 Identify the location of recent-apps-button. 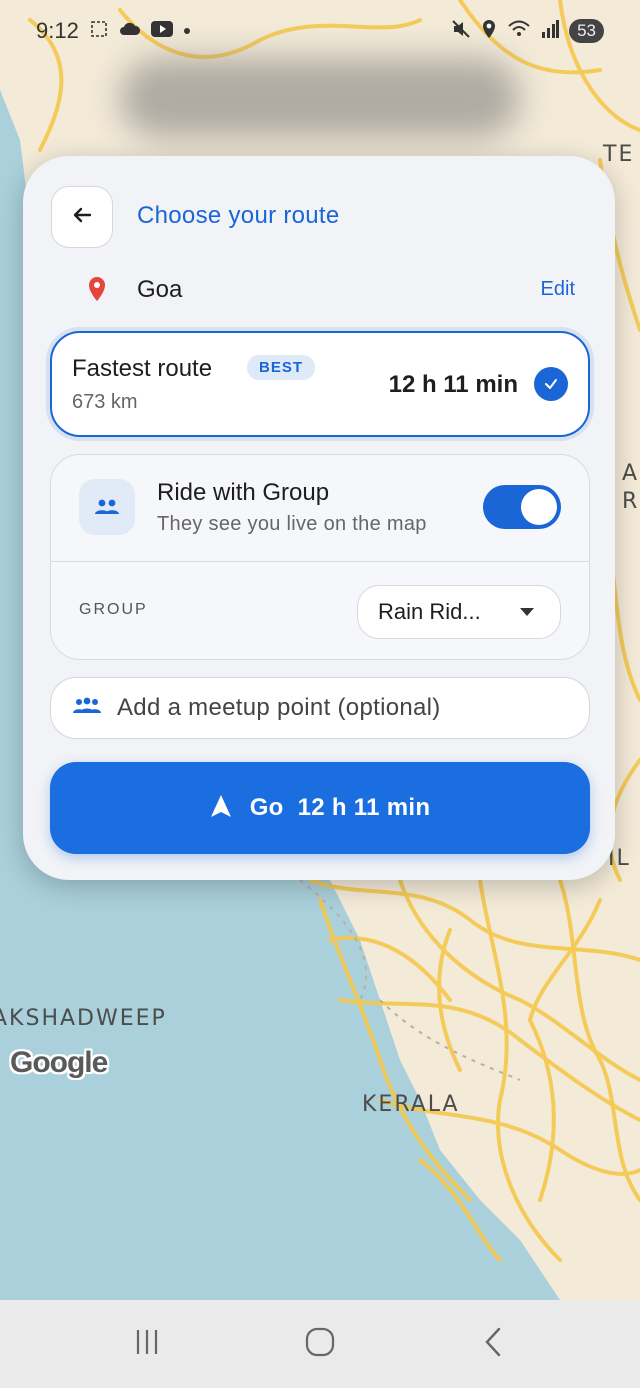
(147, 1344).